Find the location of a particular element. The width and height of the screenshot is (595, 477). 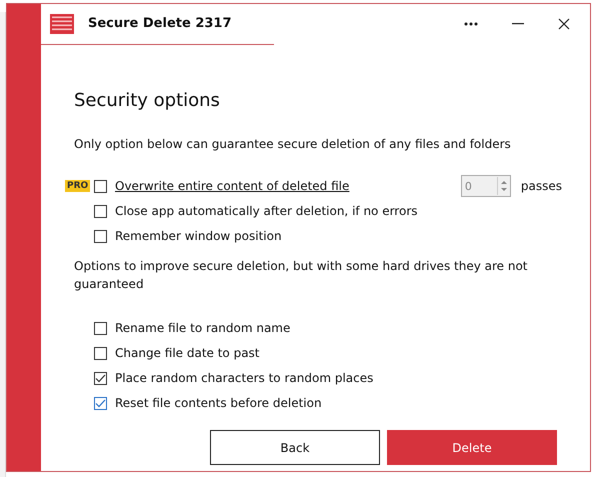

intro-text: Only option below can guarantee secure deletion of any files and folders is located at coordinates (293, 144).